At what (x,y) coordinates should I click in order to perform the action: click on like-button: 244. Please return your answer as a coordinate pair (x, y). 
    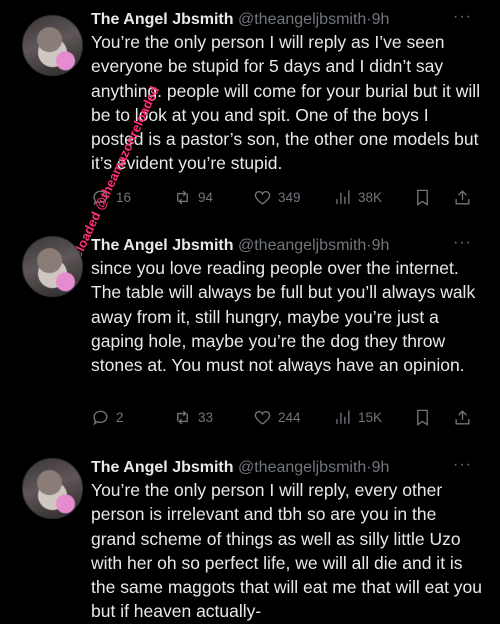
    Looking at the image, I should click on (277, 417).